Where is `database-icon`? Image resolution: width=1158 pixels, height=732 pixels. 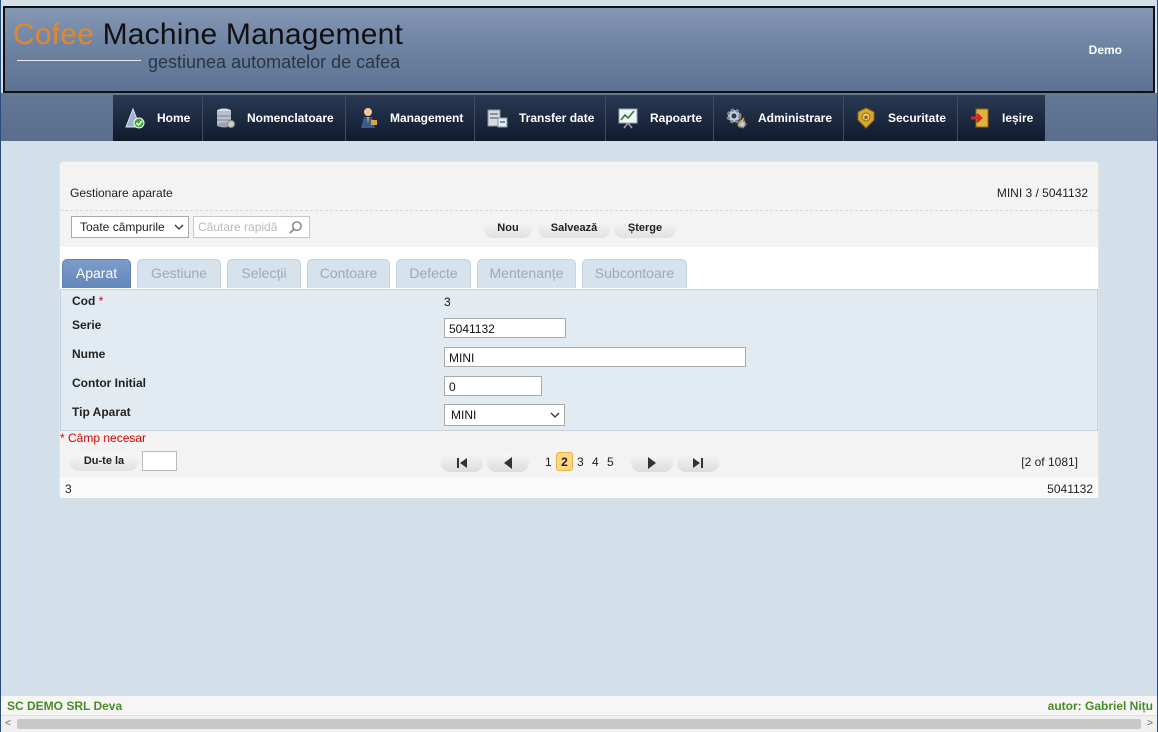
database-icon is located at coordinates (225, 118).